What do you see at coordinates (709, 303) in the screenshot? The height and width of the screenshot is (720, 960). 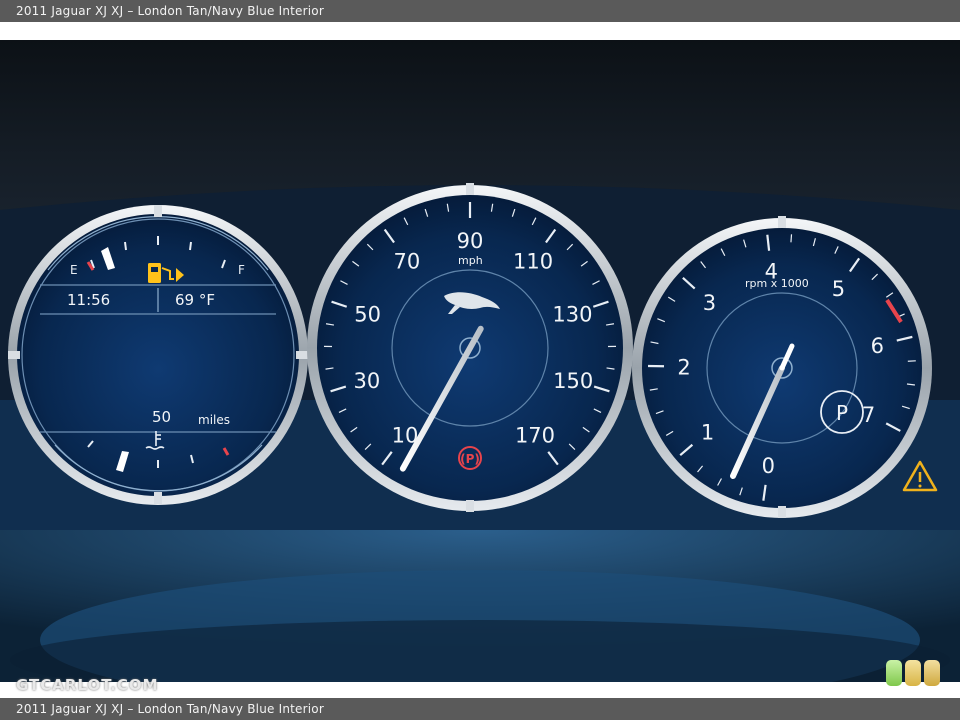 I see `rpm-label: 3` at bounding box center [709, 303].